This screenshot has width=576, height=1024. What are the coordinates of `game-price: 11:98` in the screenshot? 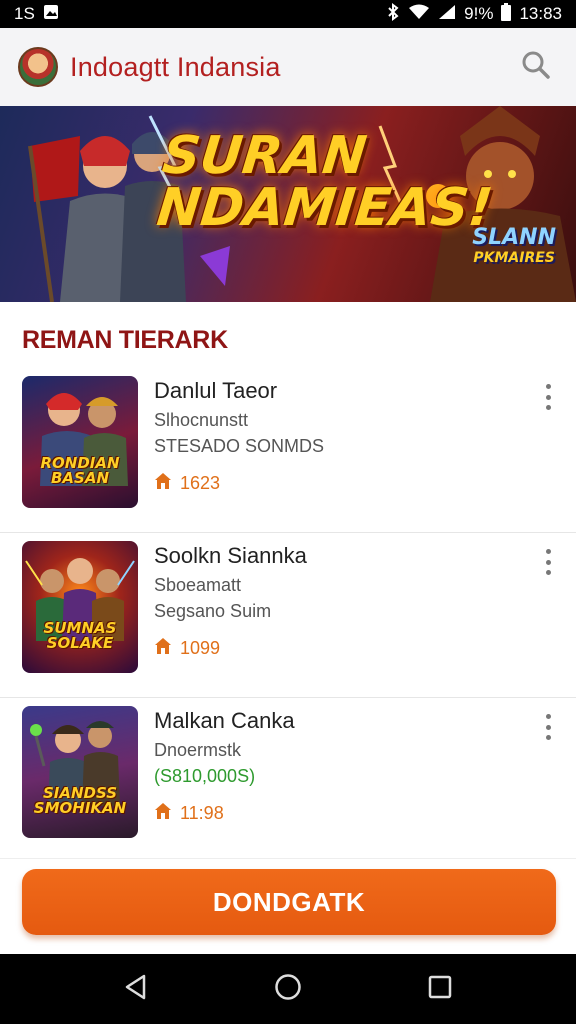 It's located at (189, 813).